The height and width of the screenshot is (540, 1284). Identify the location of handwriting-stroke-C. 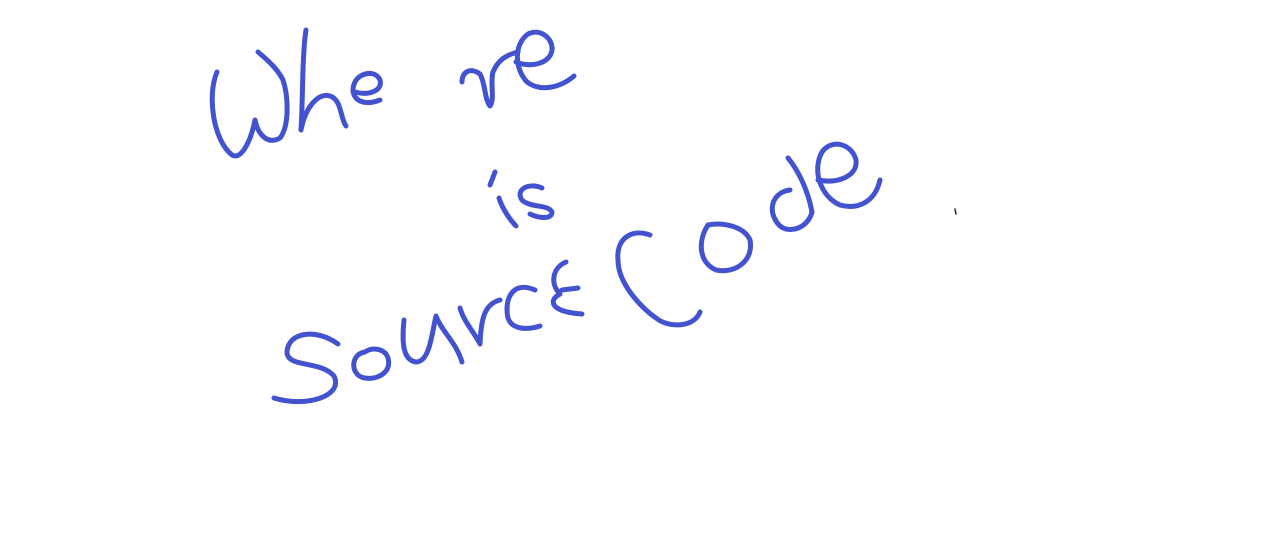
(659, 279).